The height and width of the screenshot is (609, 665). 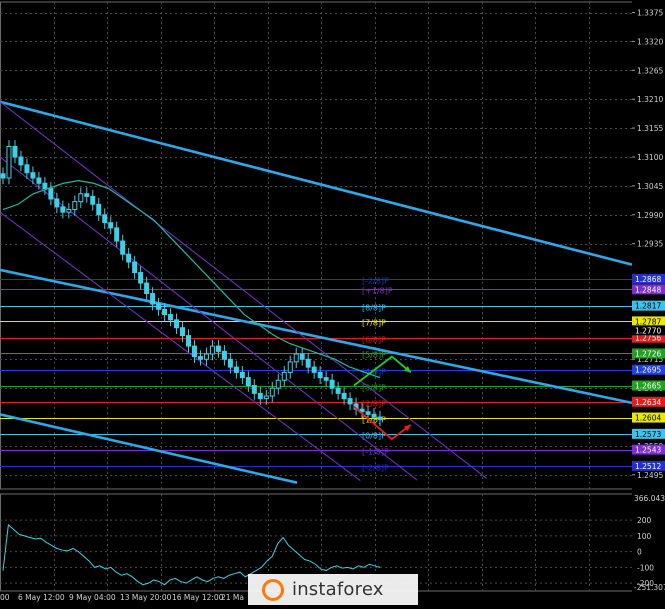 What do you see at coordinates (648, 450) in the screenshot?
I see `price-level-tag-text: 1.2543` at bounding box center [648, 450].